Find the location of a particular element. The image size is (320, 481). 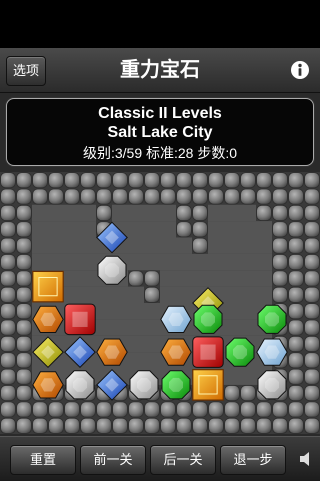

previous-level-button: 前一关 is located at coordinates (113, 460).